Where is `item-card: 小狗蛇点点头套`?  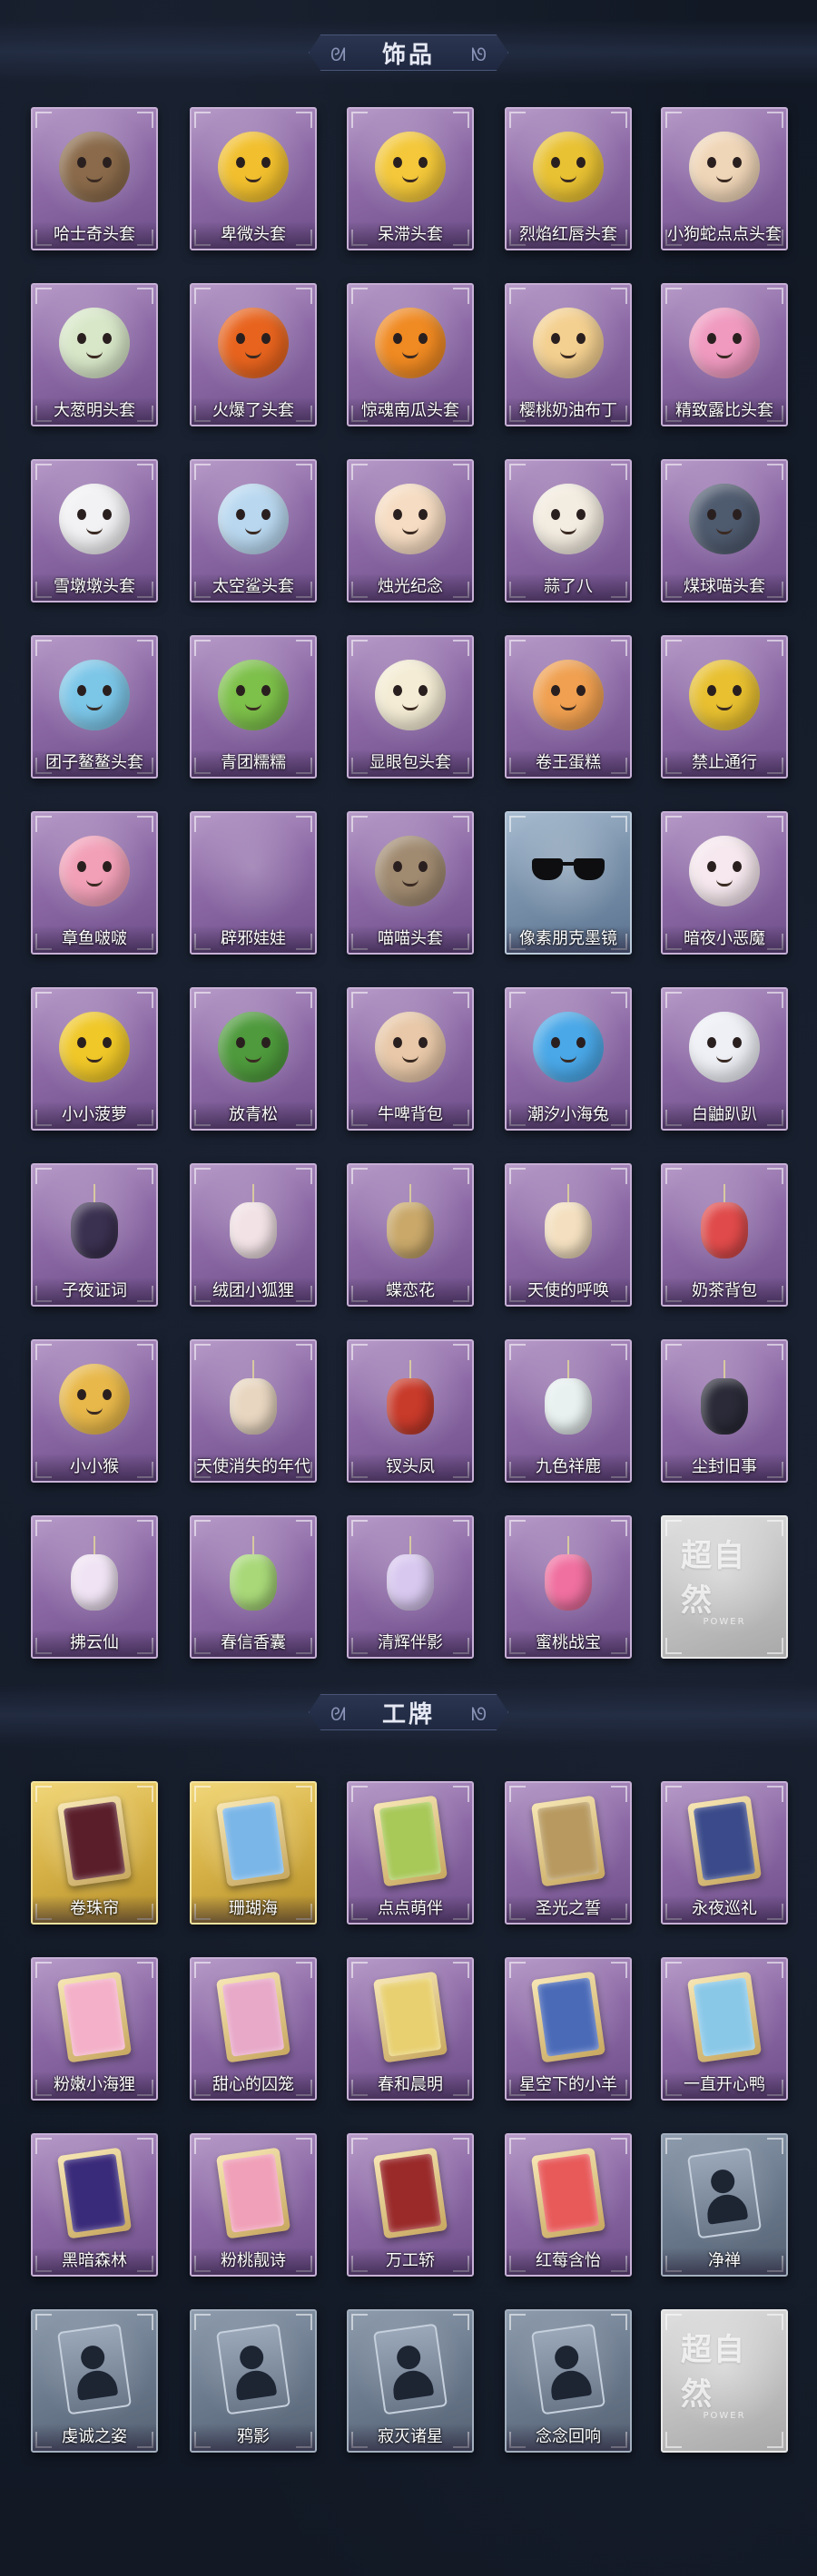 item-card: 小狗蛇点点头套 is located at coordinates (724, 178).